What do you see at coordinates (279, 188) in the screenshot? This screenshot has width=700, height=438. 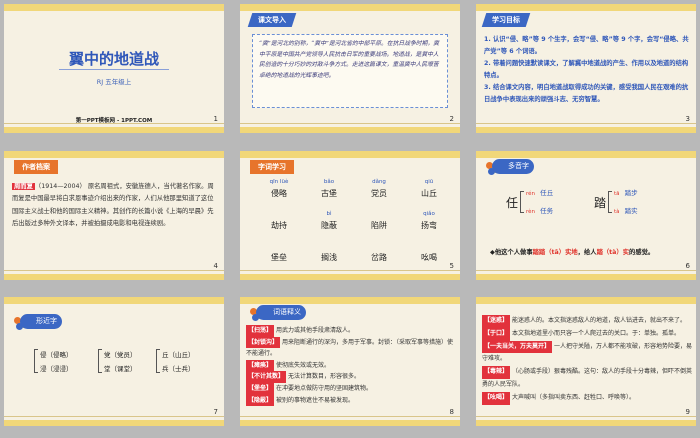 I see `vocab-cell: qīn lüè 侵略` at bounding box center [279, 188].